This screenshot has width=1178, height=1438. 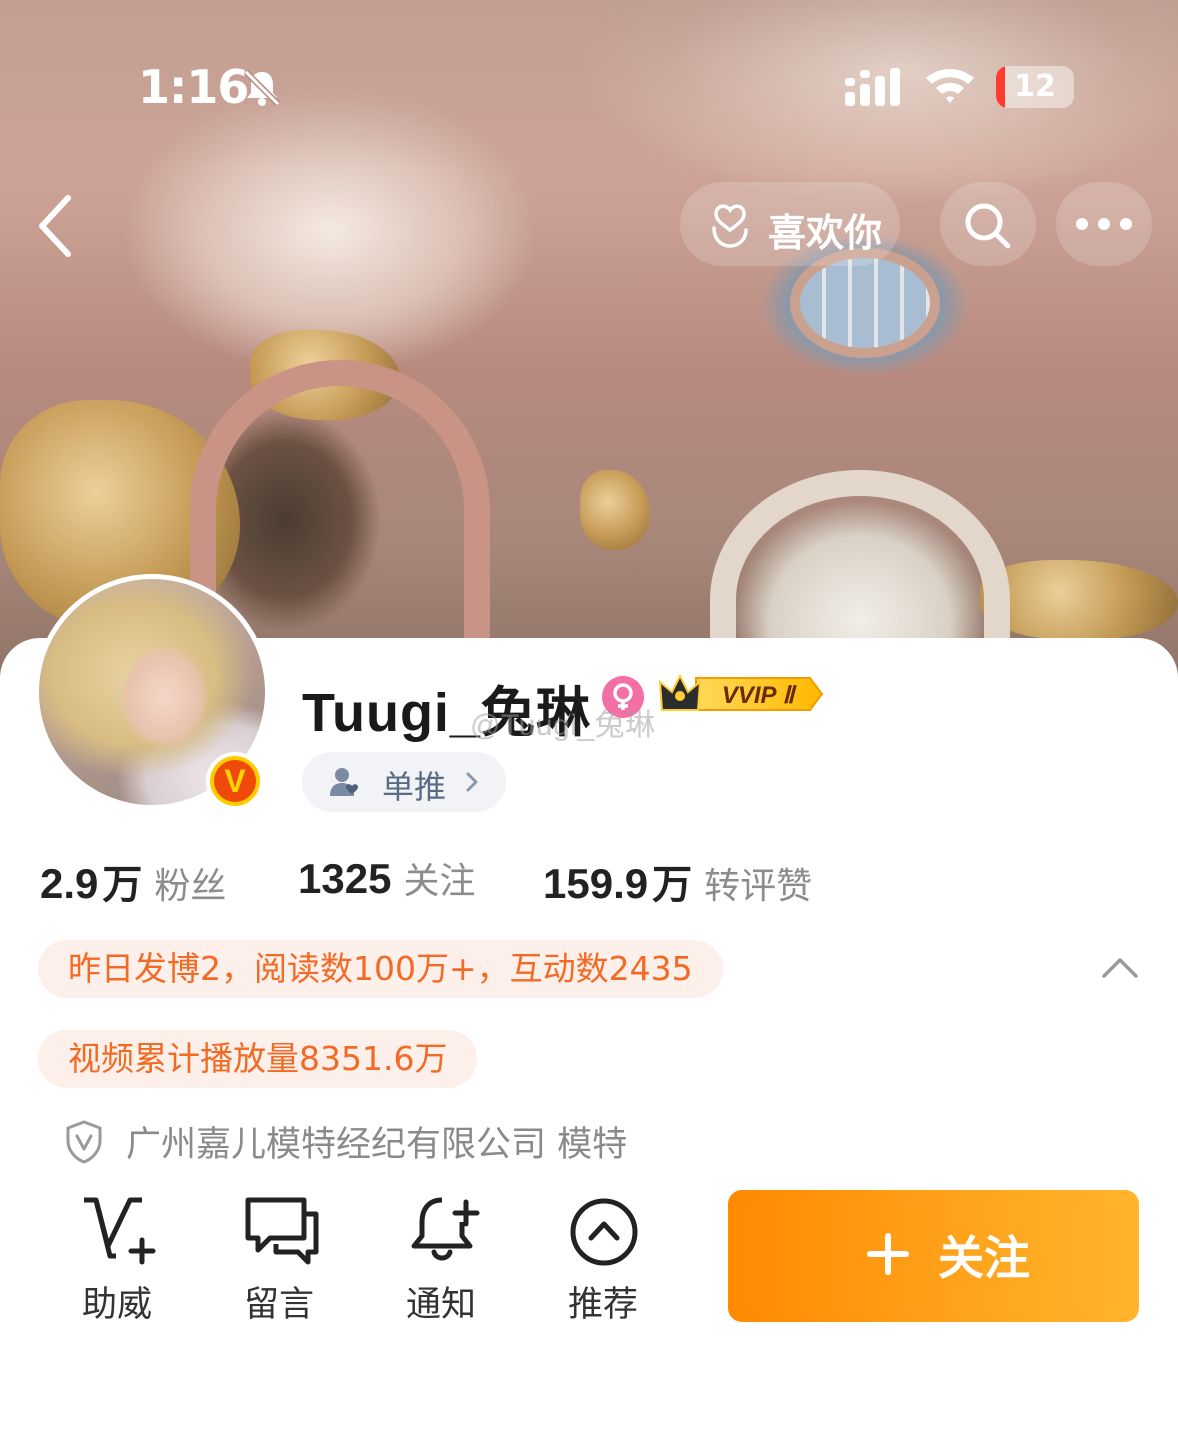 I want to click on engagement-count: 159.9, so click(x=596, y=883).